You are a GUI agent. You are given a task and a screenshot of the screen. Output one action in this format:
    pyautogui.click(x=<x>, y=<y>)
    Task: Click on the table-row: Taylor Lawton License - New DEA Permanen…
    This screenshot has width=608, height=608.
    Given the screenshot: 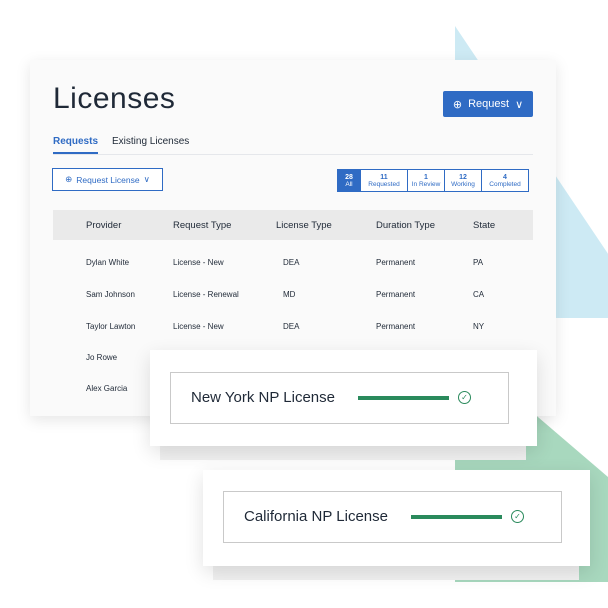 What is the action you would take?
    pyautogui.click(x=293, y=327)
    